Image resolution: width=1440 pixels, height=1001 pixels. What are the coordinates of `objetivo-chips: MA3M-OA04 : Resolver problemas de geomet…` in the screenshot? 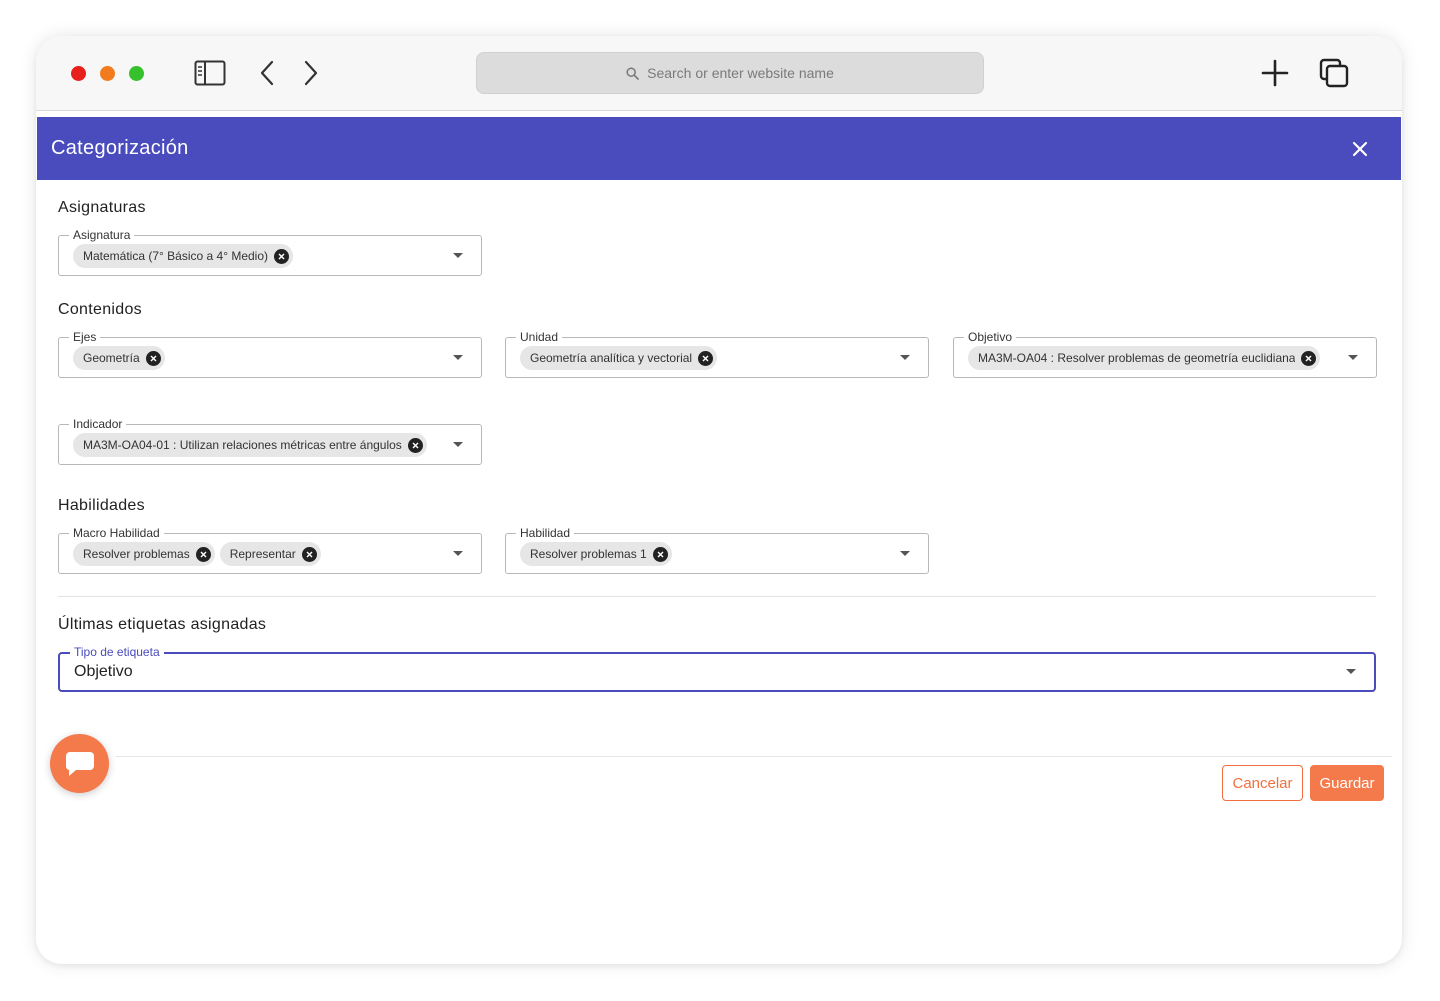 It's located at (1150, 358).